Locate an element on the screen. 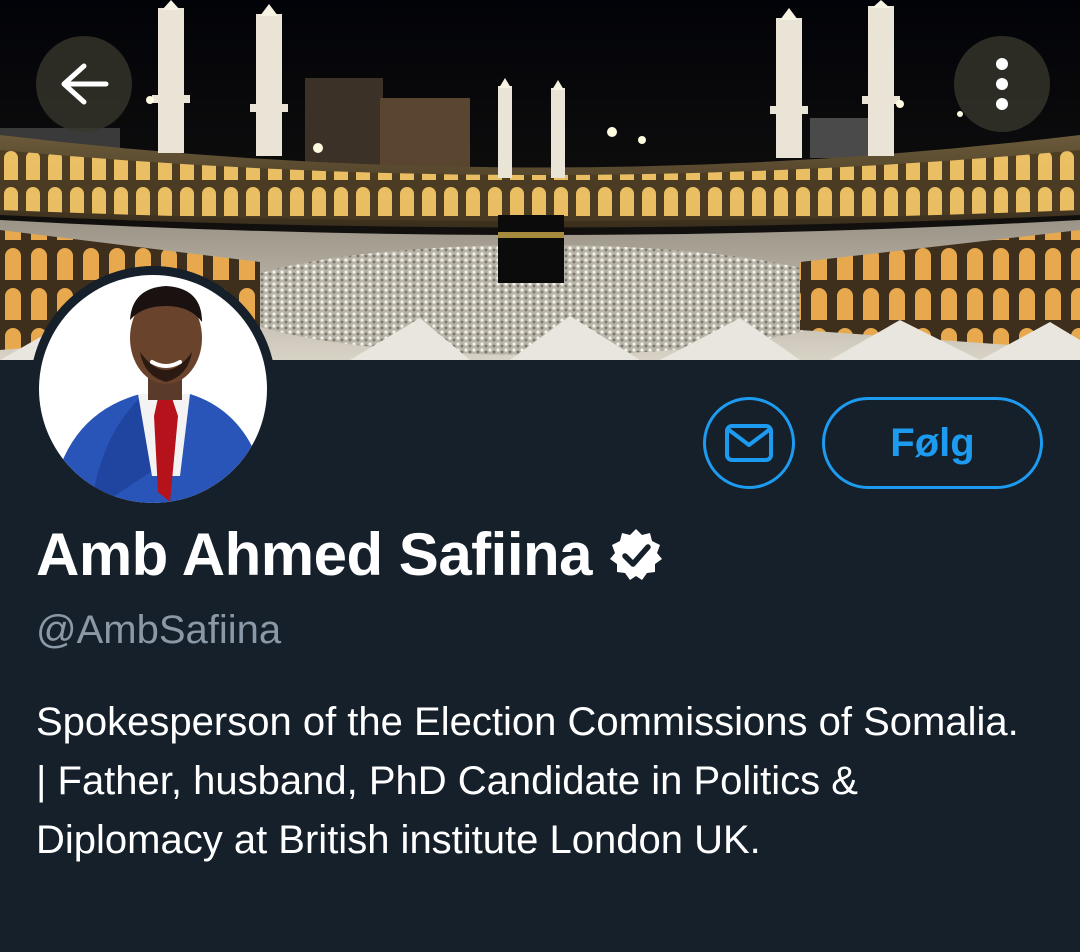  more-options-button is located at coordinates (1002, 84).